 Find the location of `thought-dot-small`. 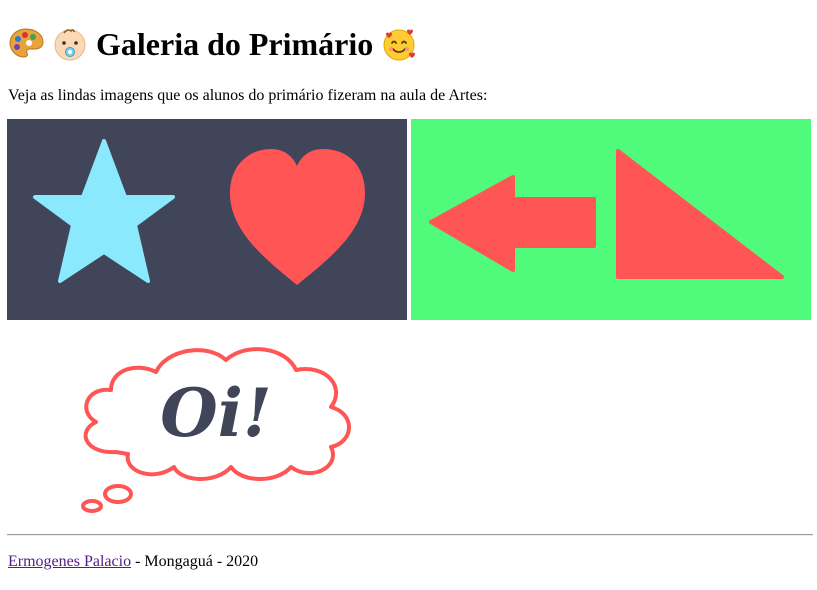

thought-dot-small is located at coordinates (92, 506).